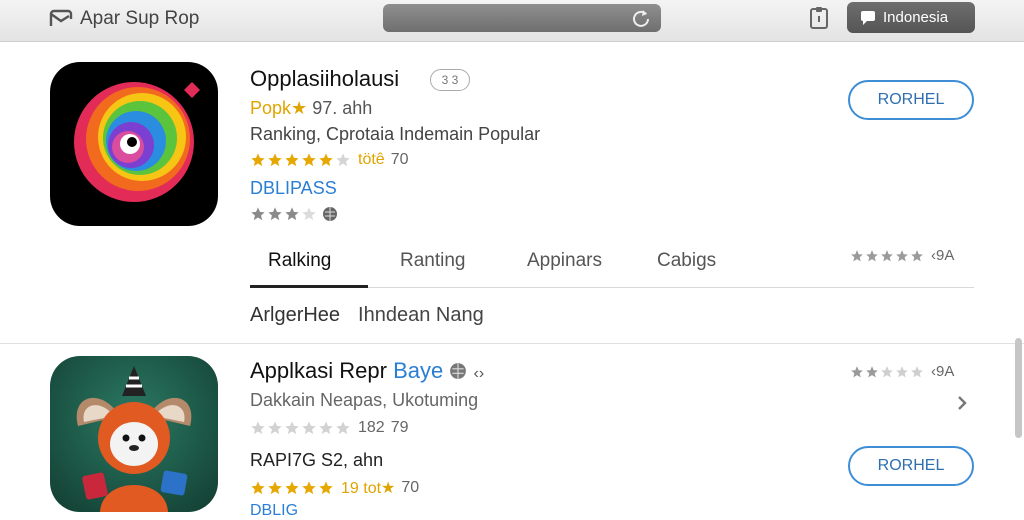  I want to click on subtitle-text: 97. ahh, so click(342, 108).